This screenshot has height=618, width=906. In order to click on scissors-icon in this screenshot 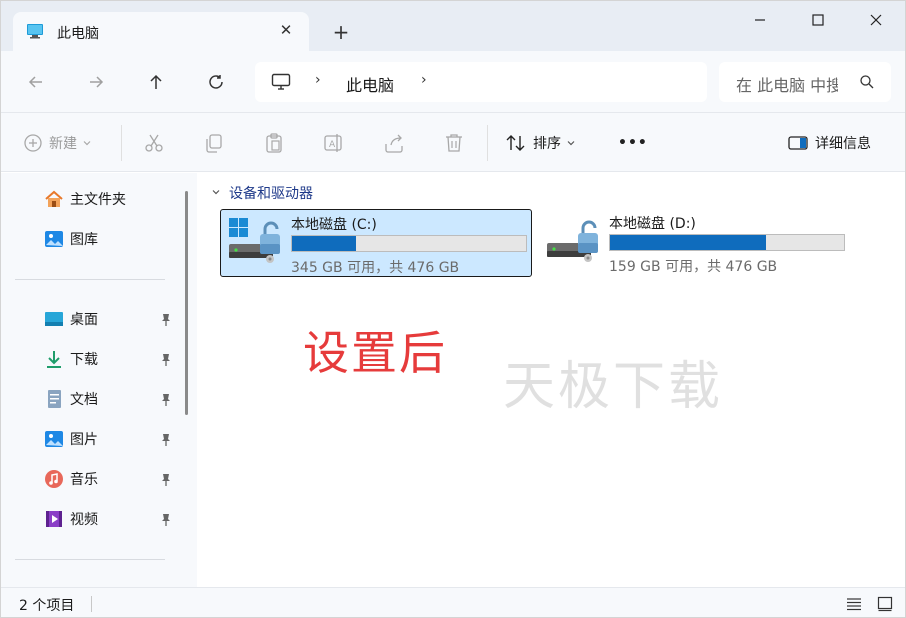, I will do `click(154, 143)`.